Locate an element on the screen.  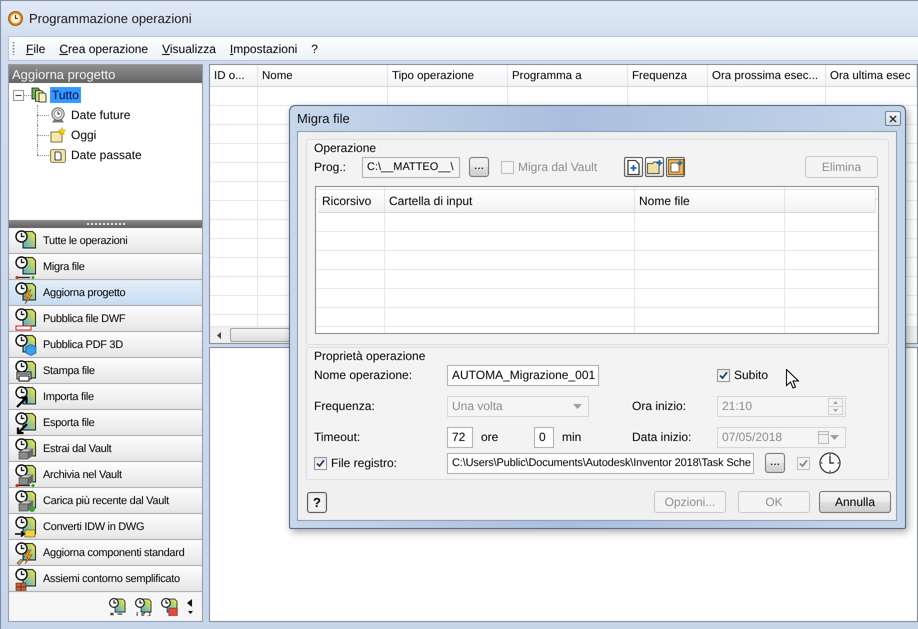
caret-left-icon is located at coordinates (218, 335).